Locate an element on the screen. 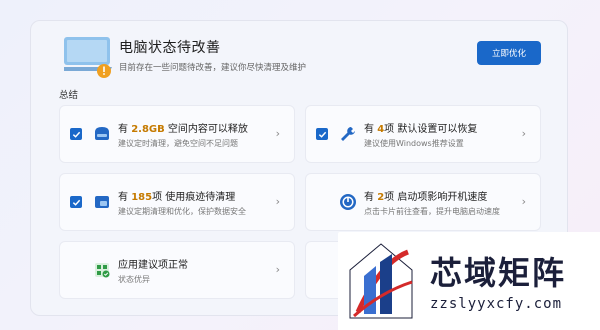 The image size is (600, 330). card-usage-traces: 有 185项 使用痕迹待清理 建议定期清理和优化，保护数据安全 › is located at coordinates (177, 202).